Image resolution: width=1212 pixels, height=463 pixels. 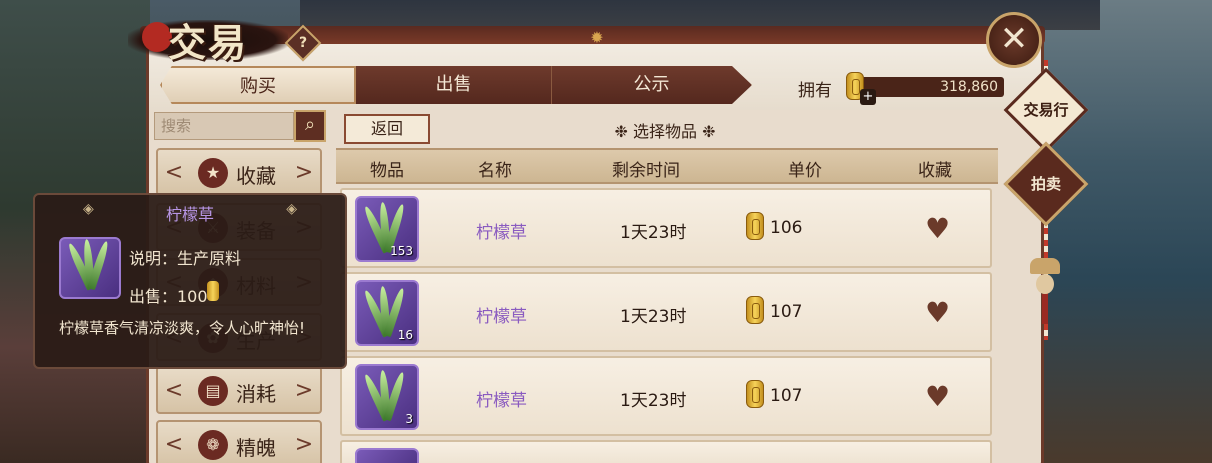 I want to click on item-quantity: 153, so click(x=401, y=251).